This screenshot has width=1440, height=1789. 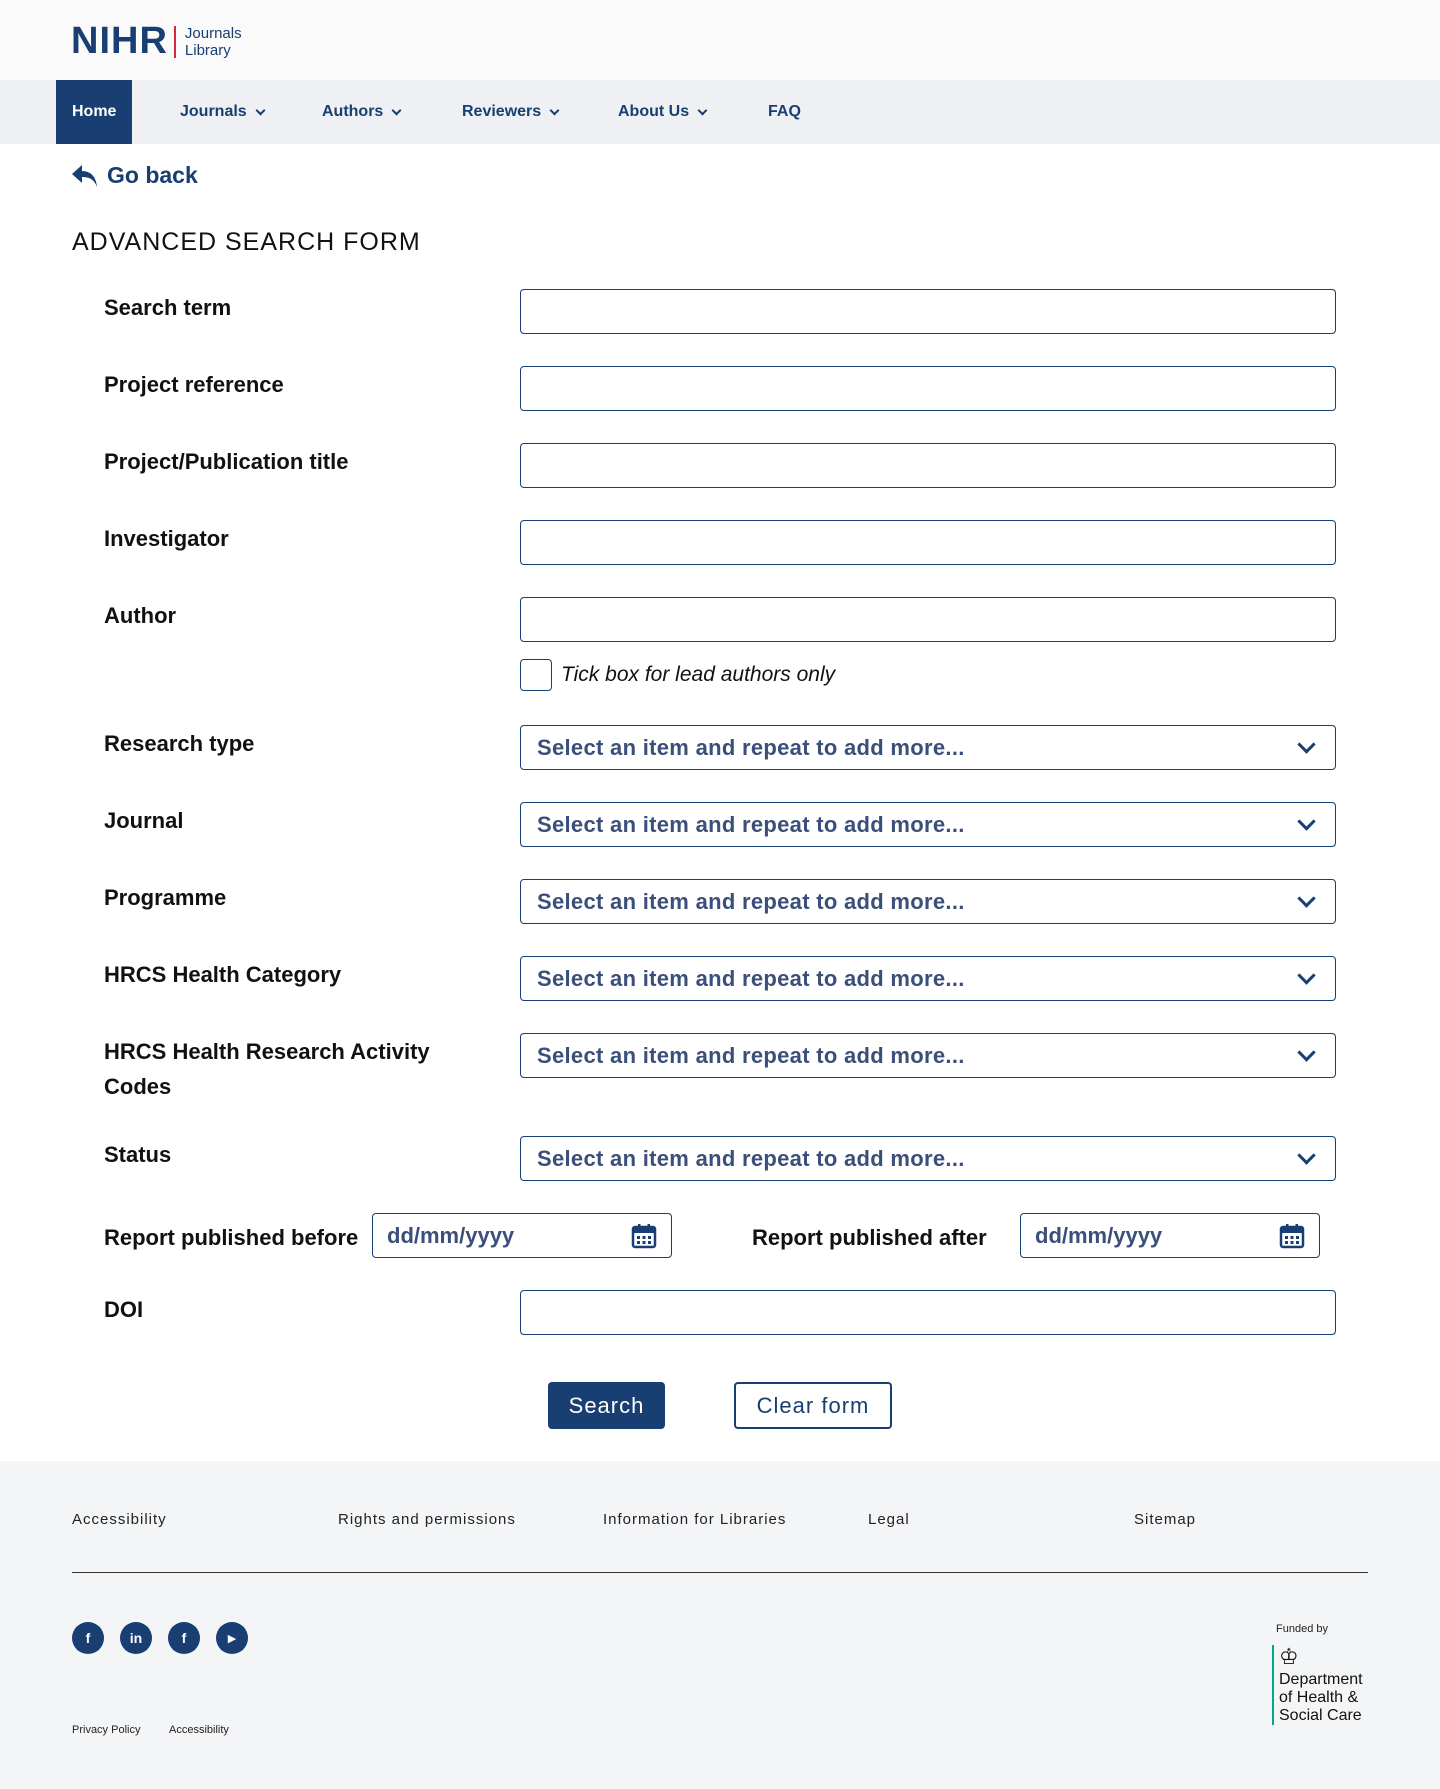 What do you see at coordinates (889, 1519) in the screenshot?
I see `footer-link-legal: Legal` at bounding box center [889, 1519].